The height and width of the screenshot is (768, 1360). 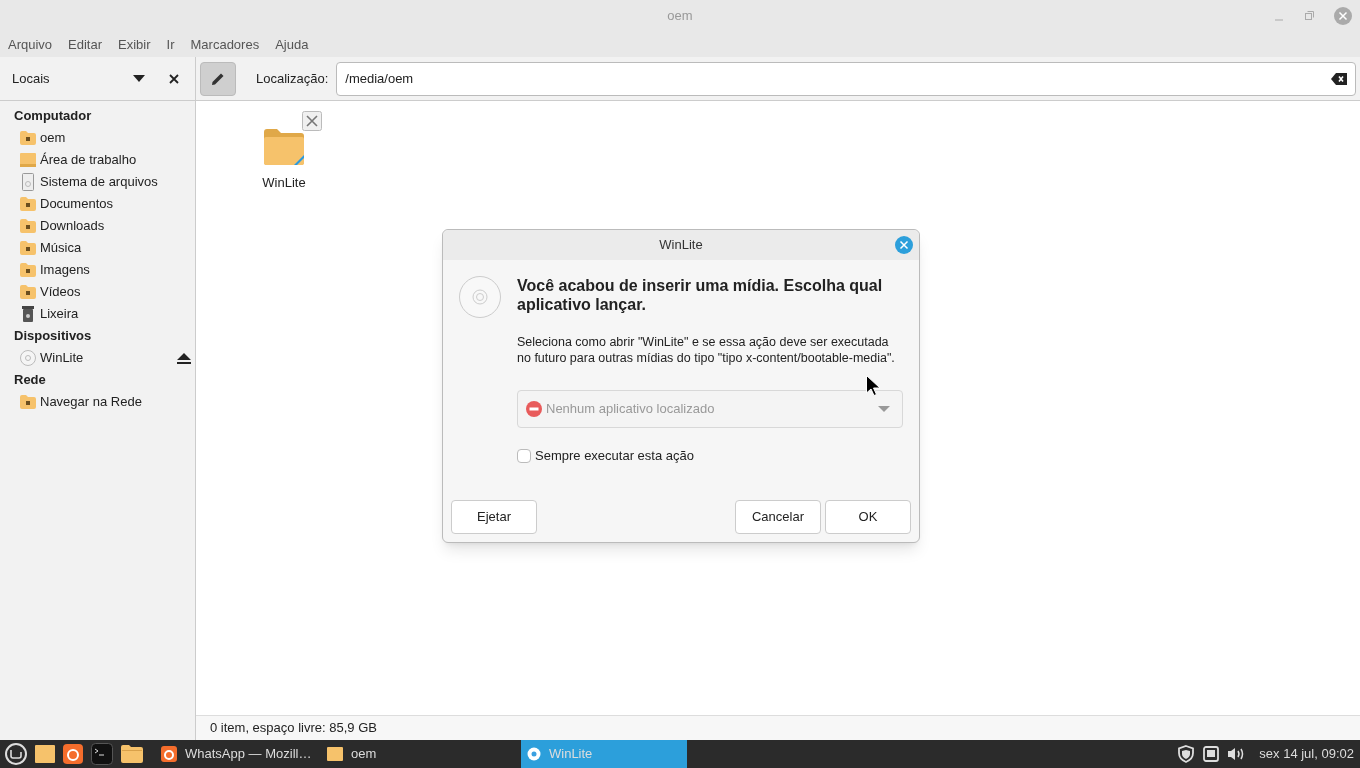 I want to click on sidebar-item-label: Navegar na Rede, so click(x=91, y=402).